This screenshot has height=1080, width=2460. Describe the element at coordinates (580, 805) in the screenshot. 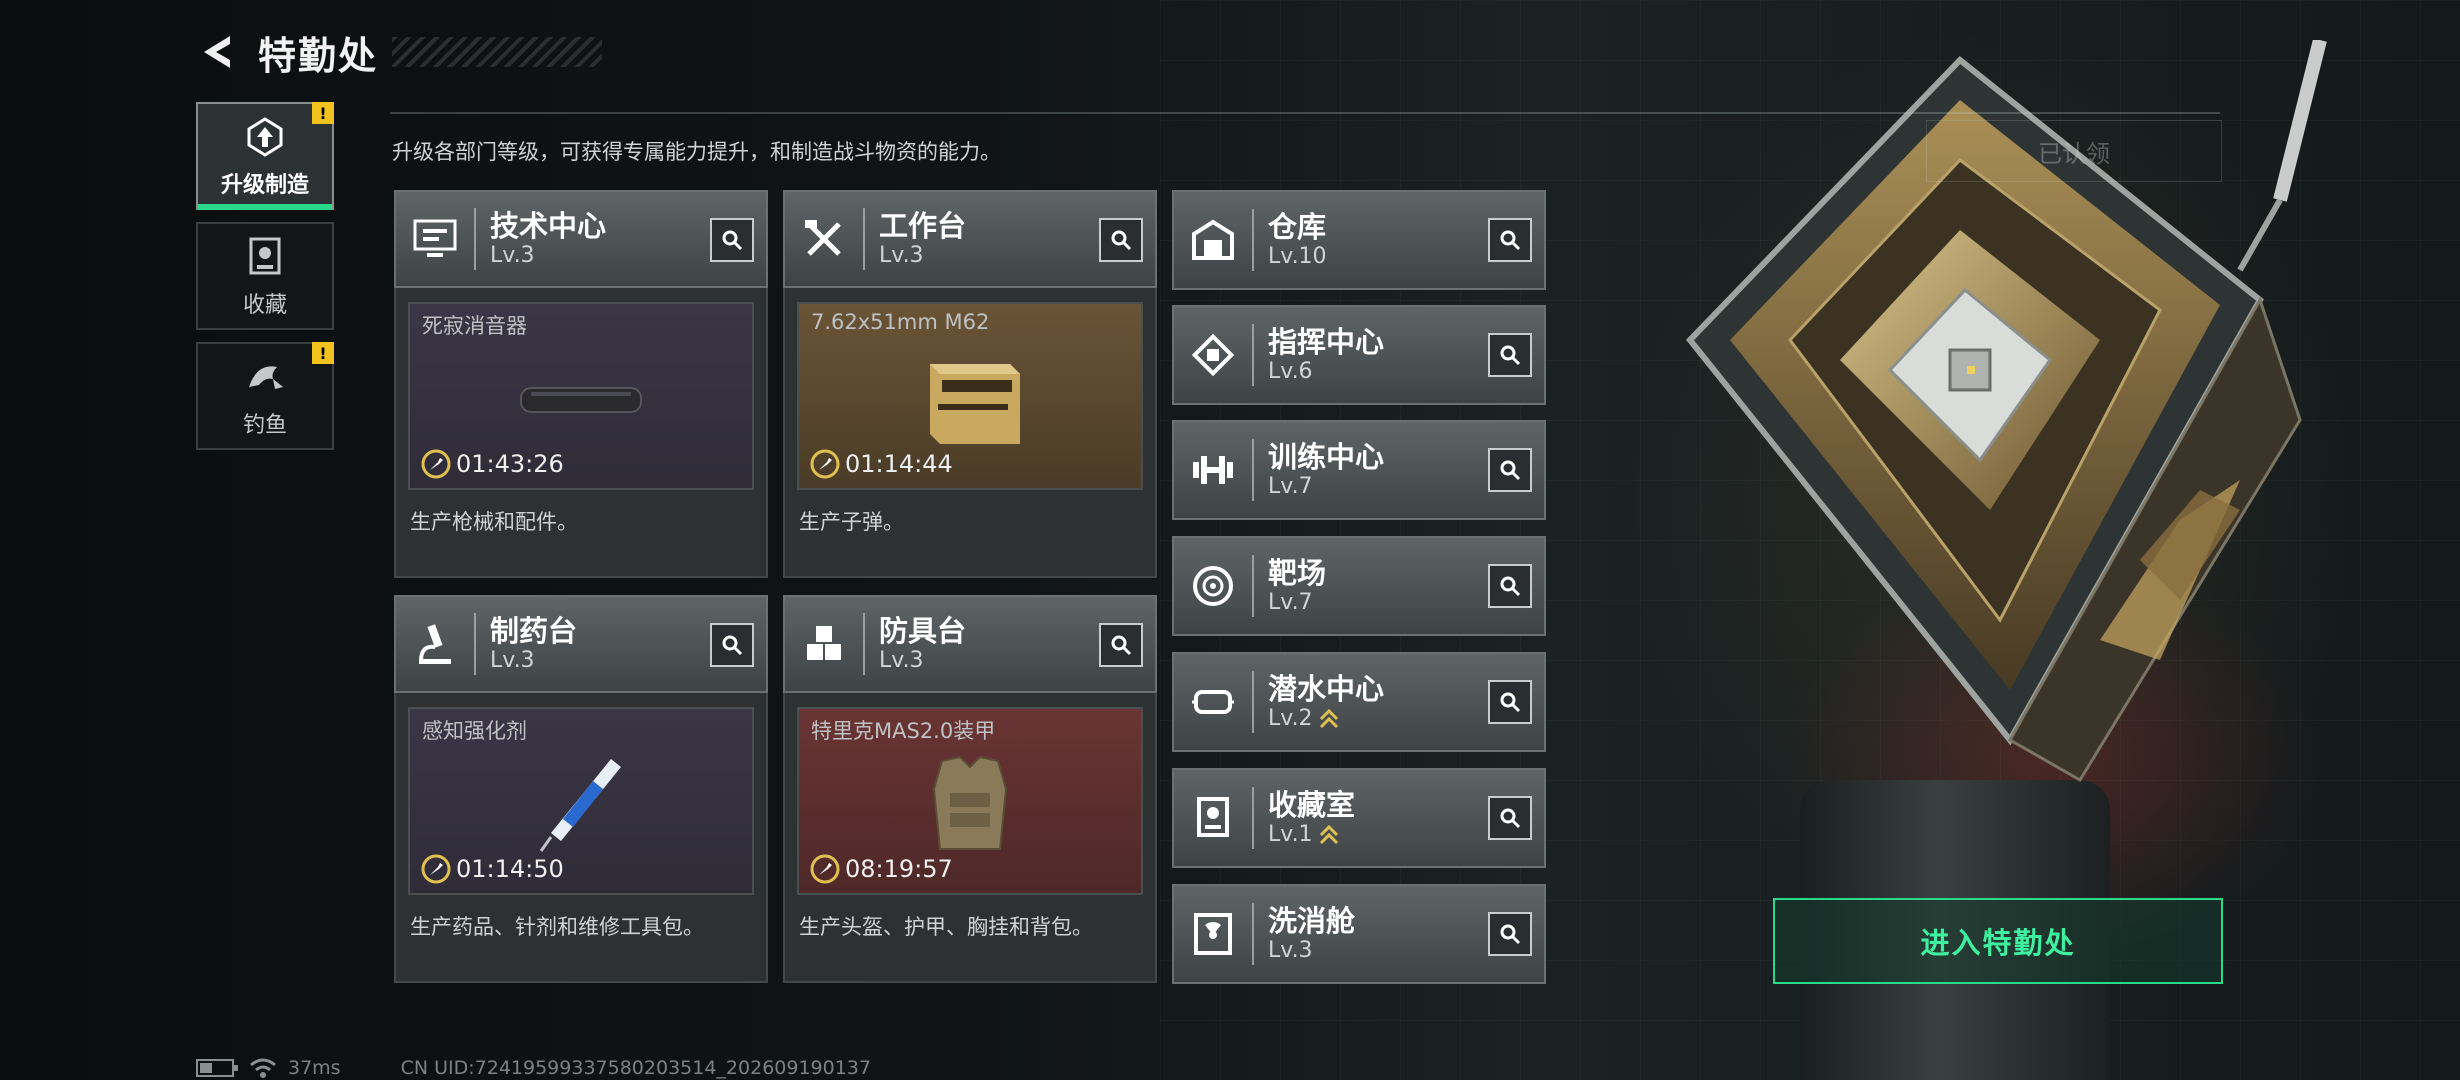

I see `injector-image` at that location.